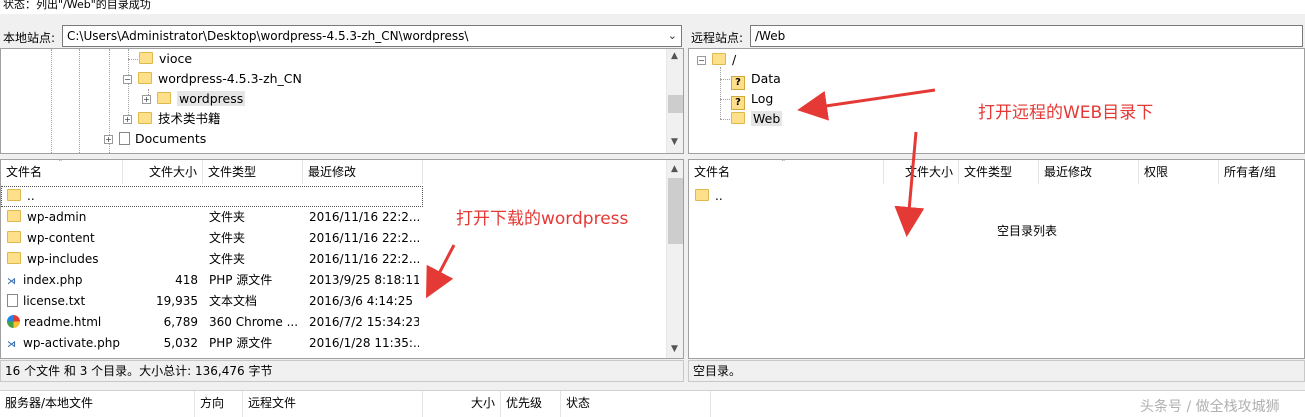 The height and width of the screenshot is (417, 1305). What do you see at coordinates (542, 219) in the screenshot?
I see `annotation-local: 打开下载的wordpress` at bounding box center [542, 219].